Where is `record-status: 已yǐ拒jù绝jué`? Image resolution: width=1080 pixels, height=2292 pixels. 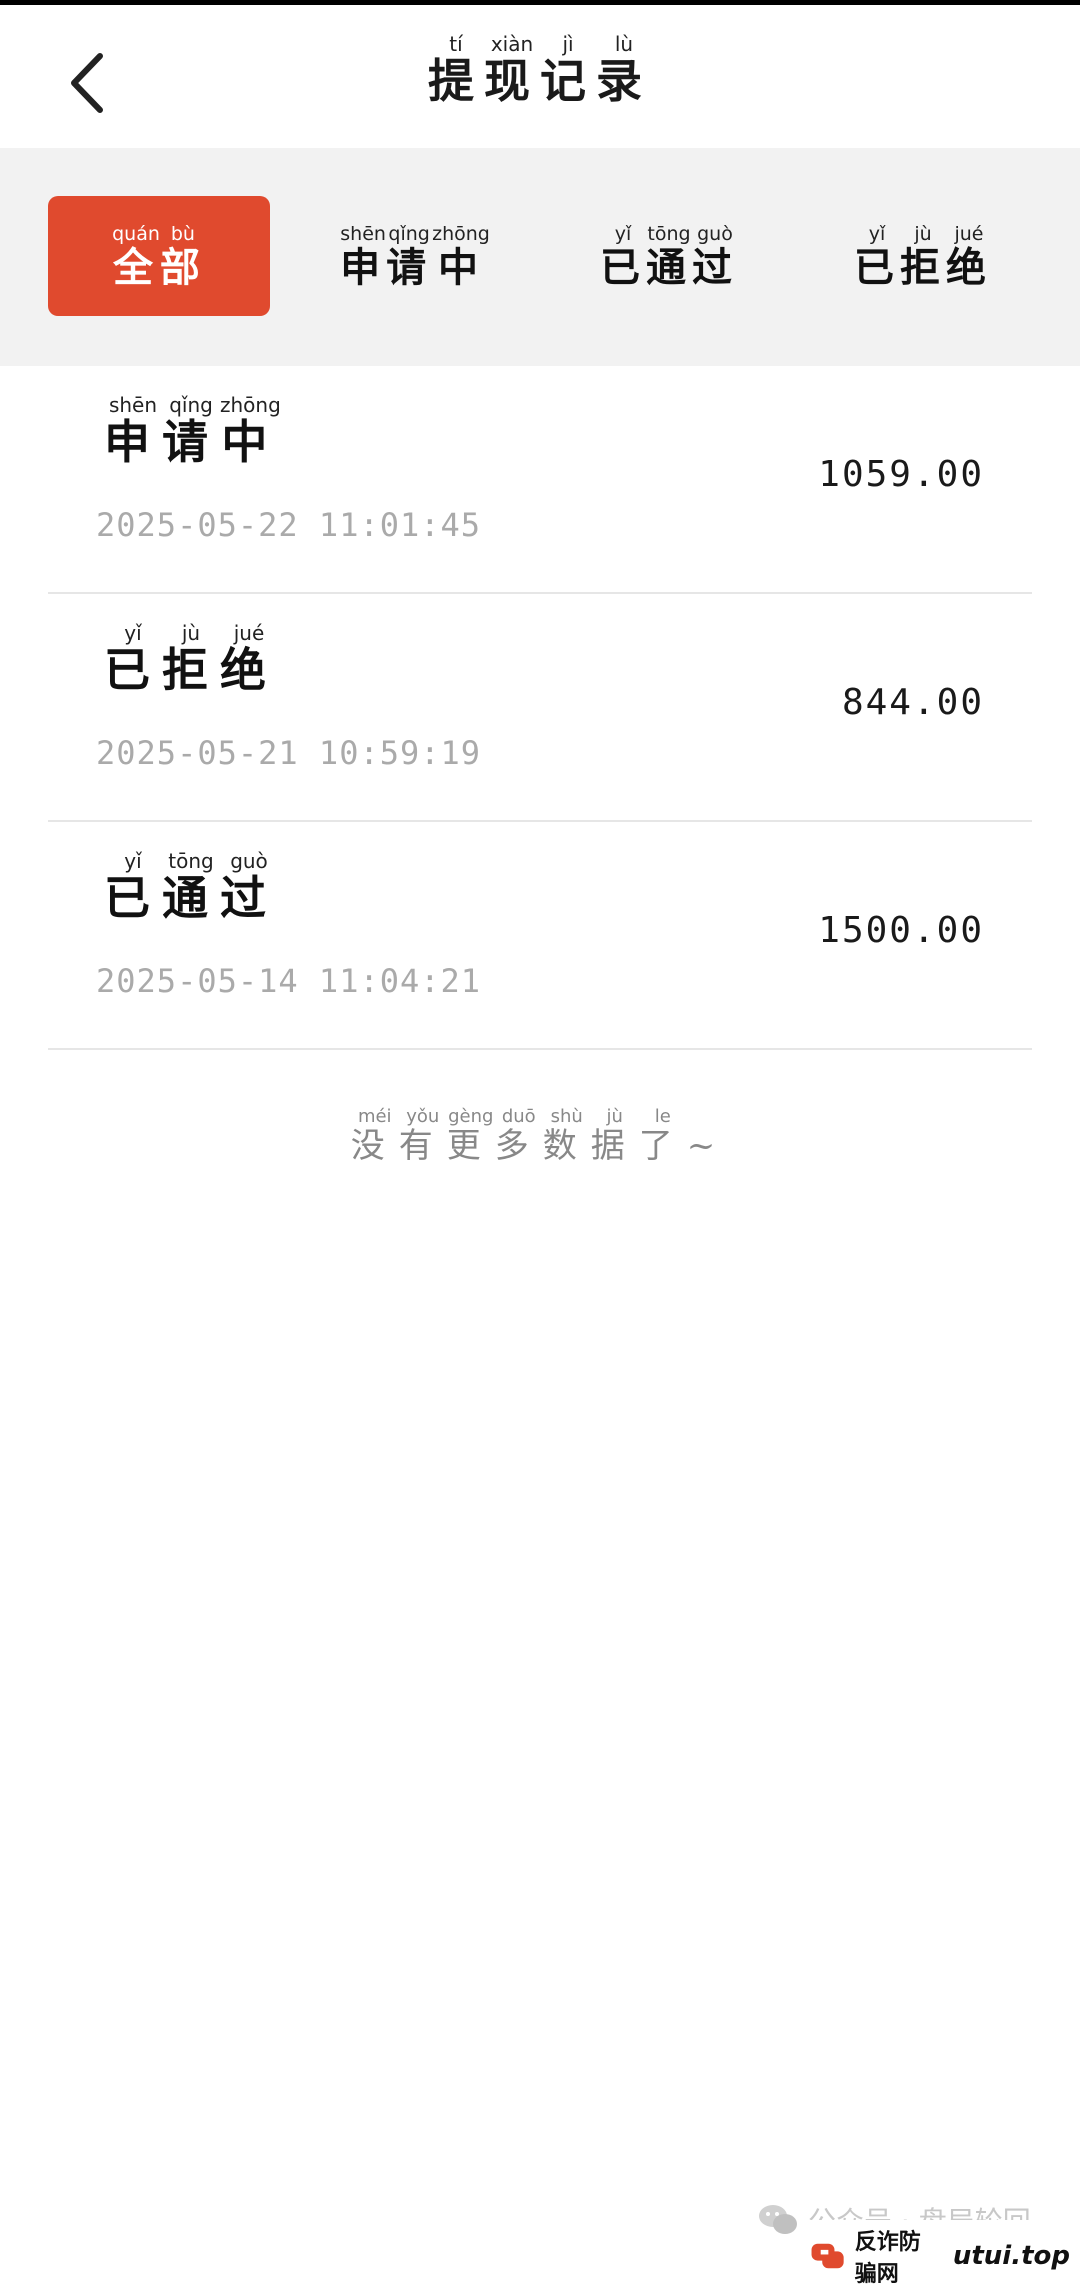 record-status: 已yǐ拒jù绝jué is located at coordinates (191, 660).